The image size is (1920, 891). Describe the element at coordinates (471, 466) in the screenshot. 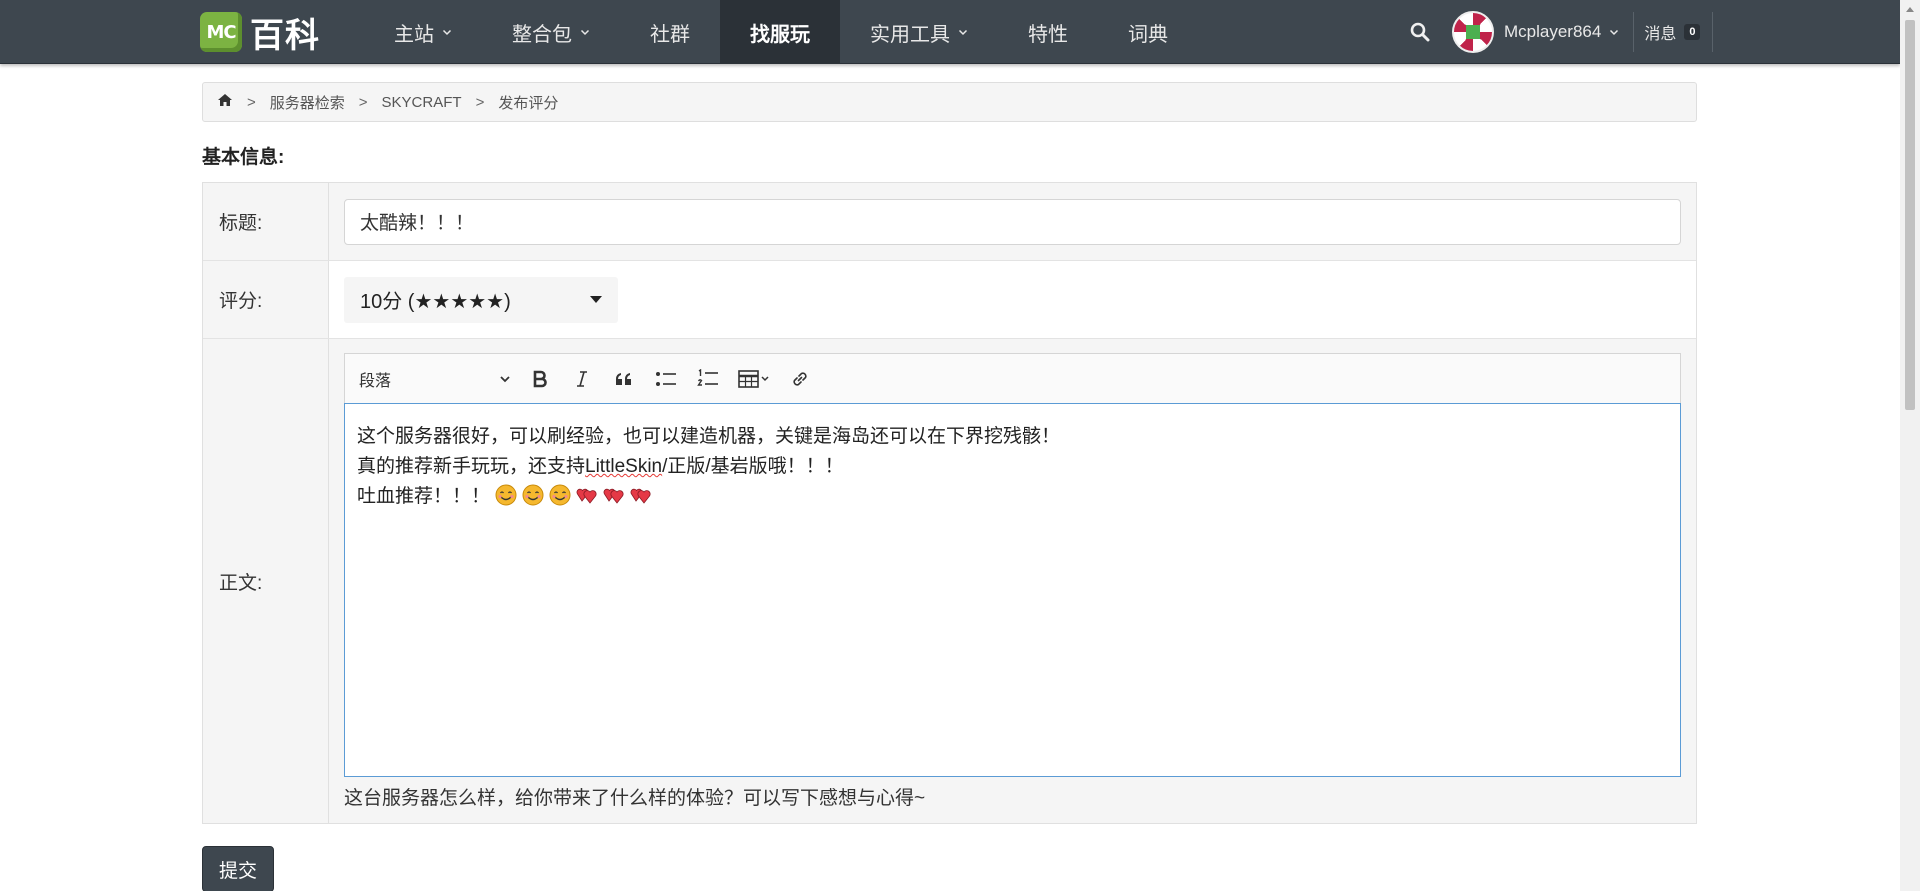

I see `editor-text: 真的推荐新手玩玩，还支持` at that location.